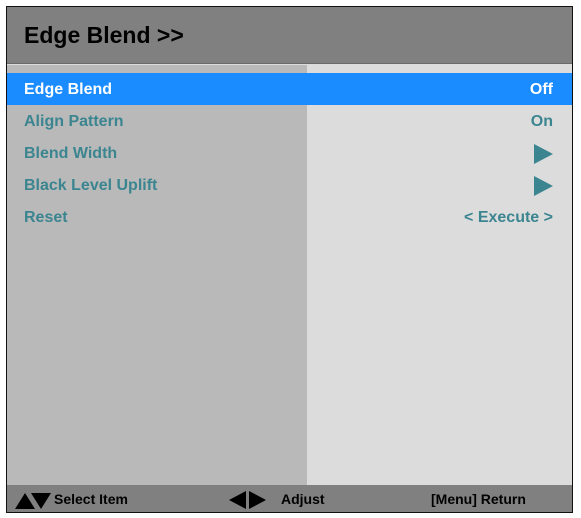 The width and height of the screenshot is (581, 518). Describe the element at coordinates (508, 218) in the screenshot. I see `menu-item-value: < Execute >` at that location.